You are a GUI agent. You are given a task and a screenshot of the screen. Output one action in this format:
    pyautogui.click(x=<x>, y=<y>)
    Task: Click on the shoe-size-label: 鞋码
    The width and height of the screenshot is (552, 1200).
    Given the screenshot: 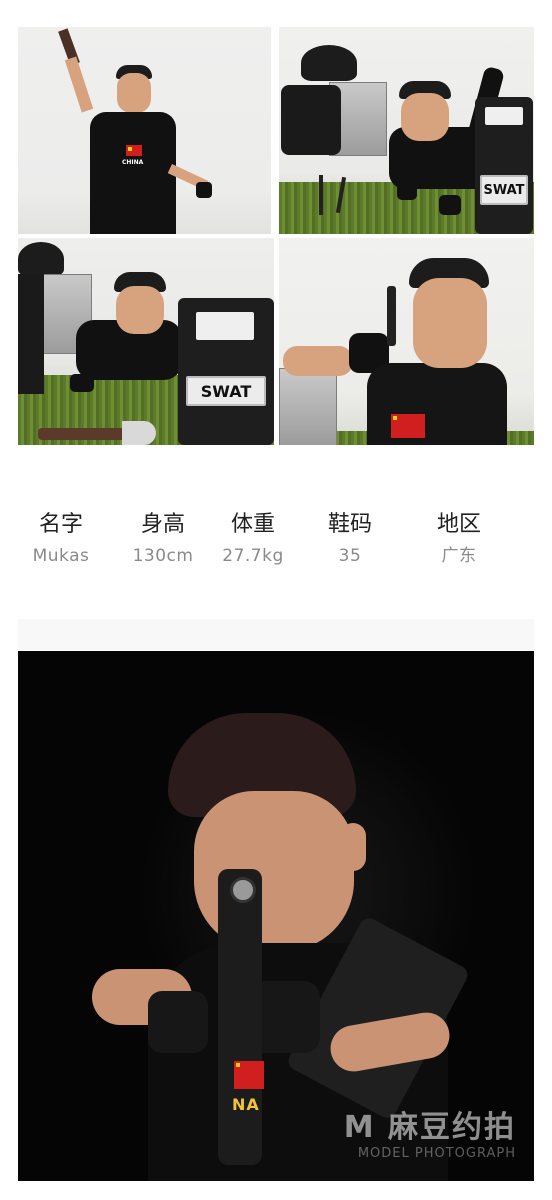 What is the action you would take?
    pyautogui.click(x=349, y=524)
    